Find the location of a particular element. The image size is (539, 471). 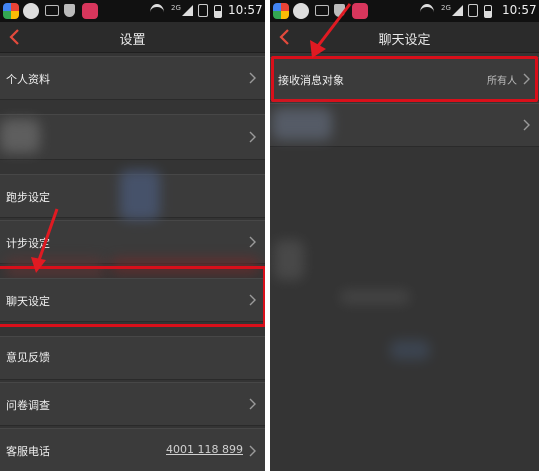

settings-item-feedback: 意见反馈 is located at coordinates (132, 358).